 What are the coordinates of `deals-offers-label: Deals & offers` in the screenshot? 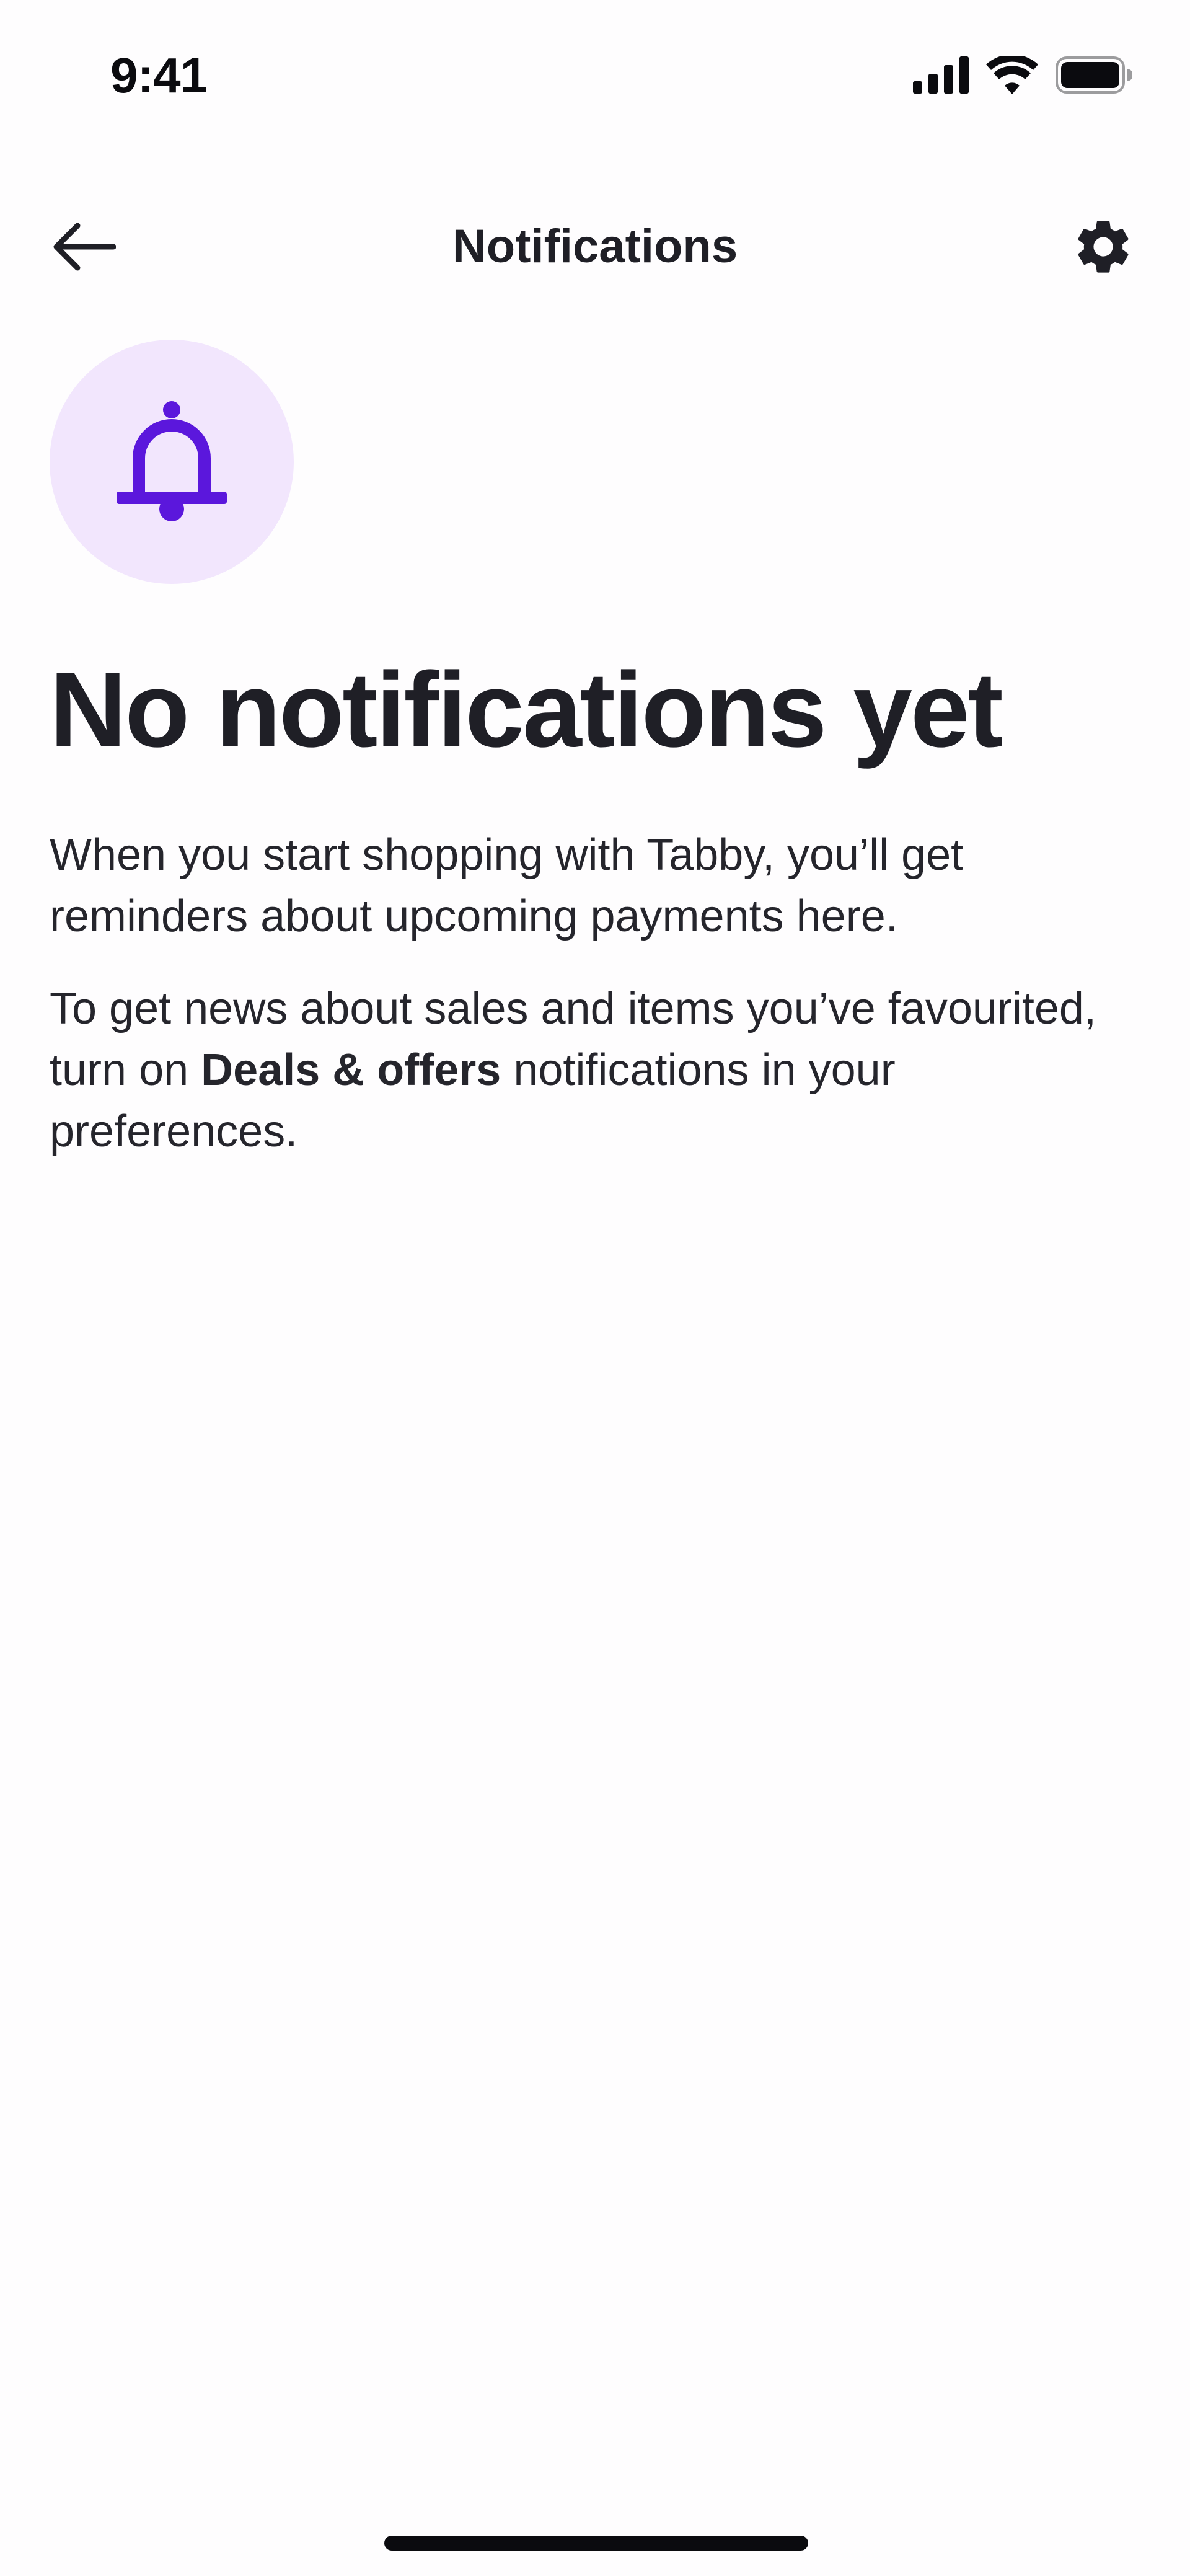 It's located at (351, 1070).